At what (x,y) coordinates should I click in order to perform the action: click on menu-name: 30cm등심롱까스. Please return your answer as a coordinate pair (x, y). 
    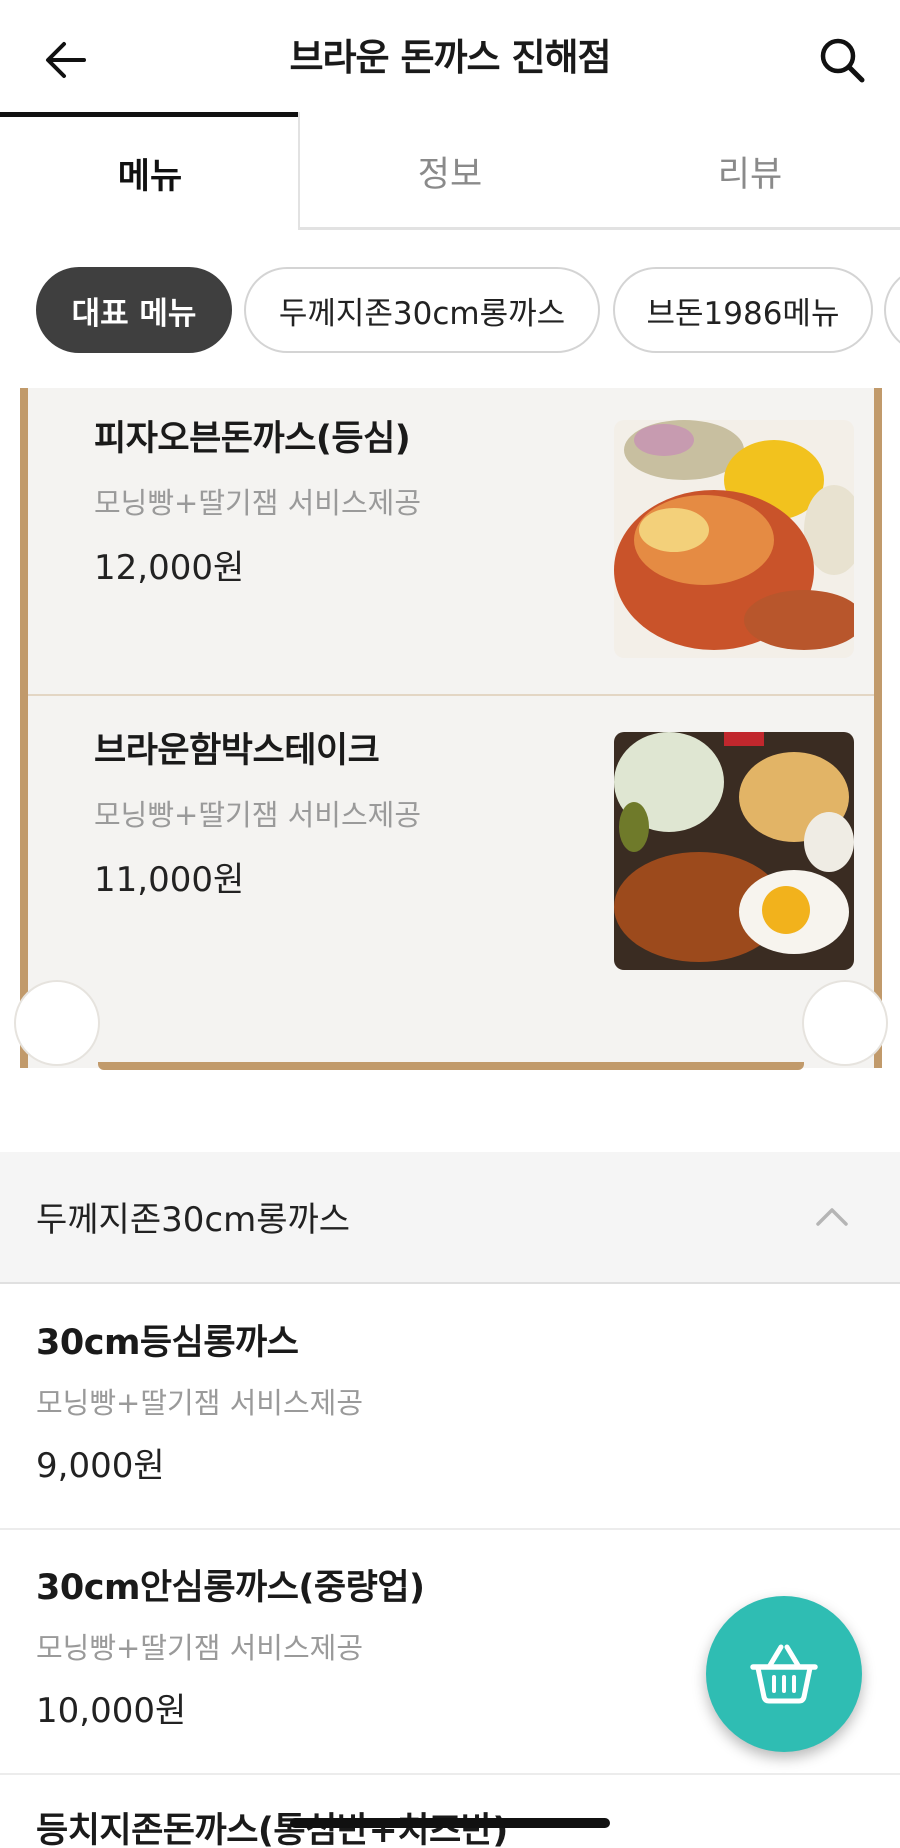
    Looking at the image, I should click on (167, 1343).